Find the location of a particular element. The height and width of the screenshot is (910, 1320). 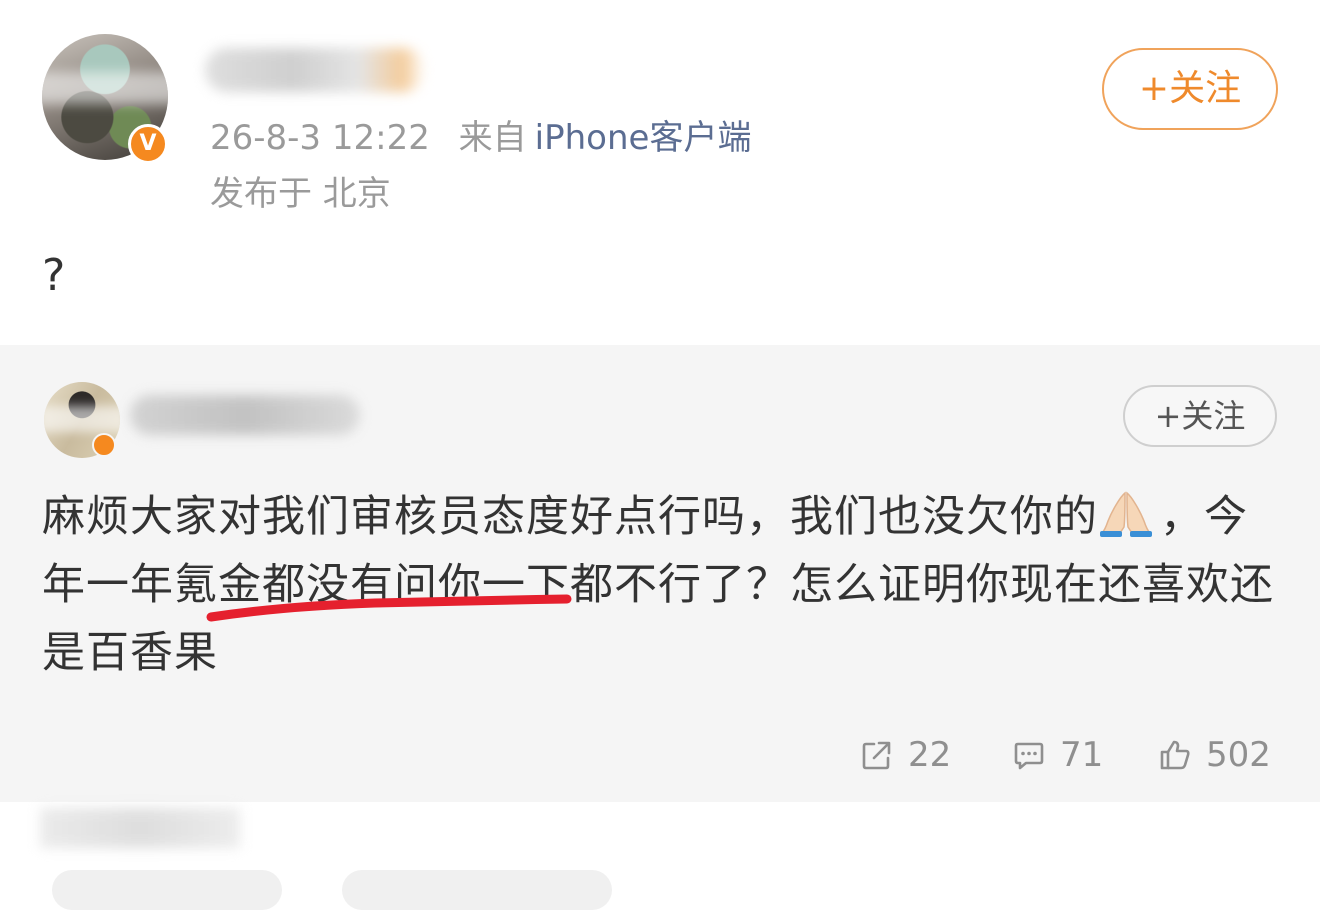

comment-count: 71 is located at coordinates (1082, 755).